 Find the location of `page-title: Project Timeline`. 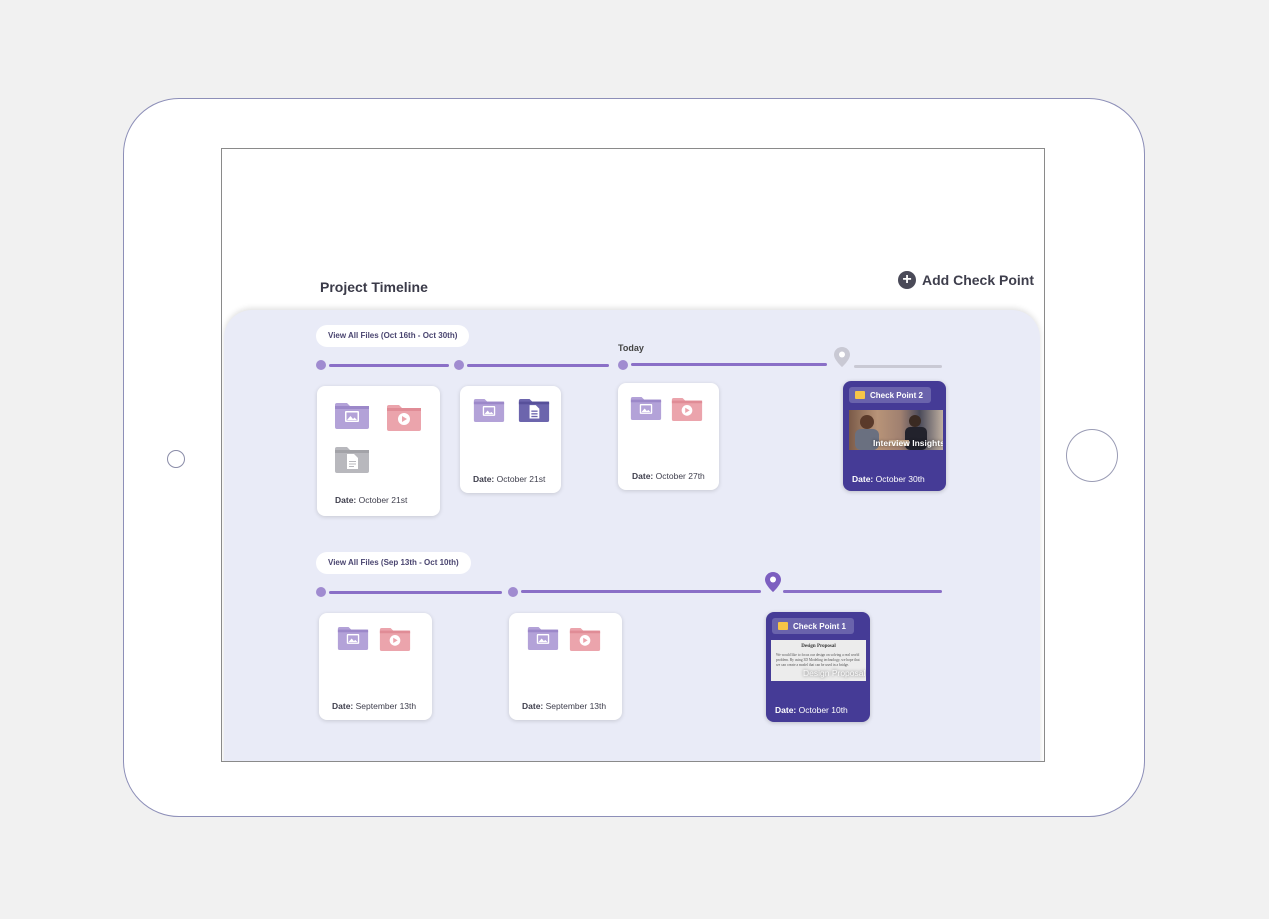

page-title: Project Timeline is located at coordinates (374, 287).